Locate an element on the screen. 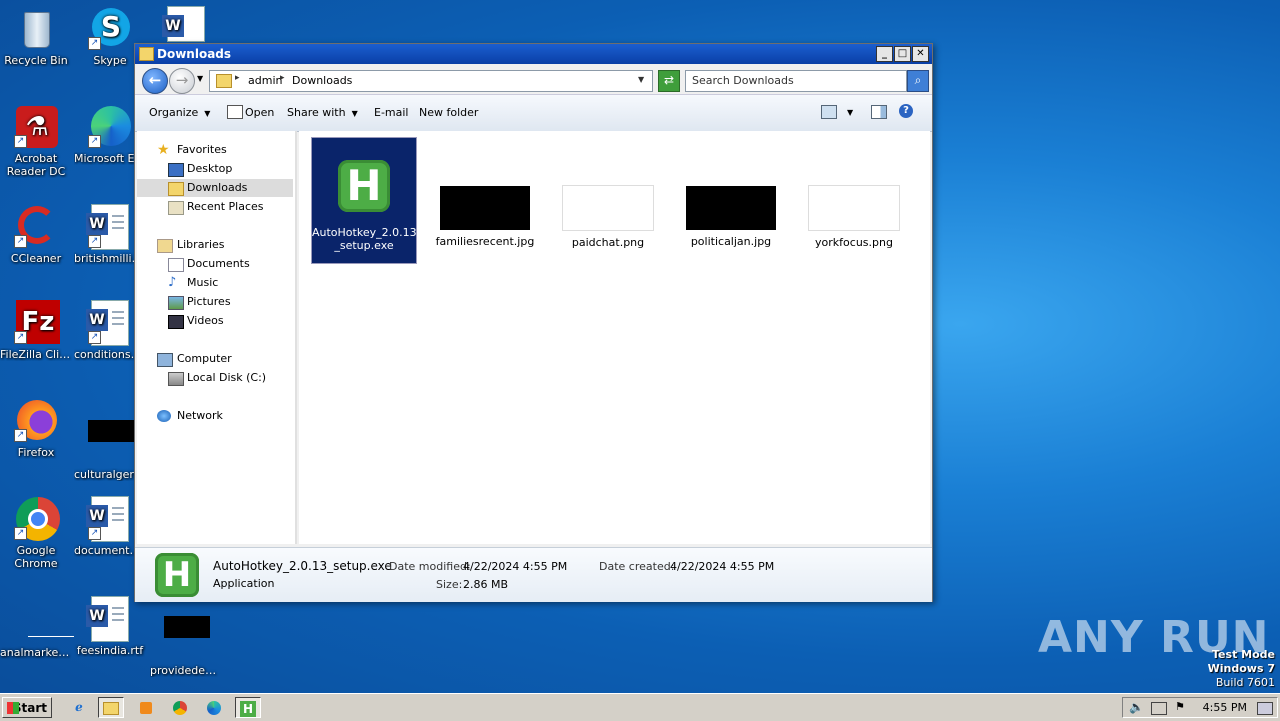 The image size is (1280, 721). file-name: paidchat.png is located at coordinates (608, 242).